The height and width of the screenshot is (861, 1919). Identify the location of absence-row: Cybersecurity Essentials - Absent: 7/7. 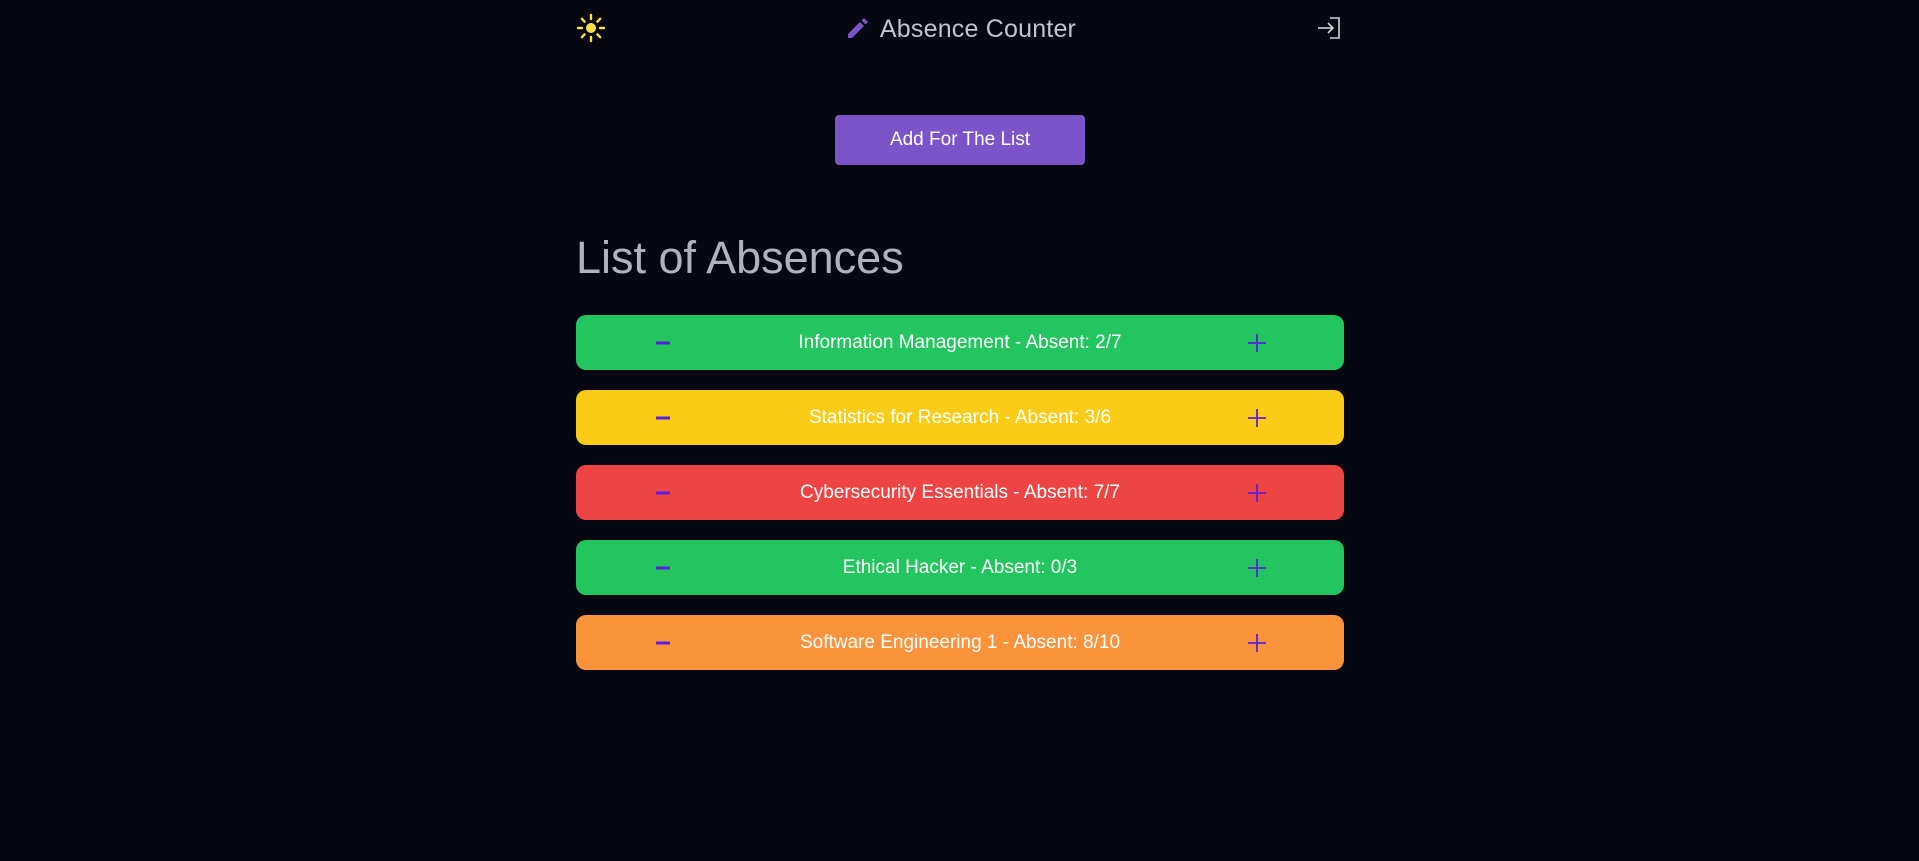
(960, 492).